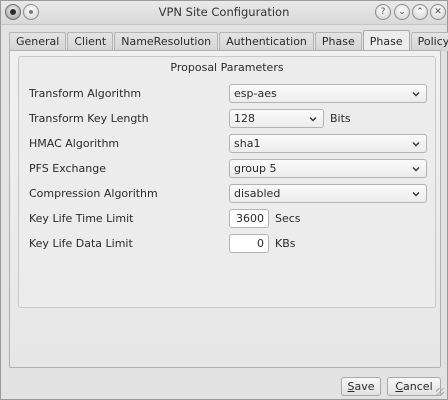 The image size is (448, 400). Describe the element at coordinates (38, 41) in the screenshot. I see `tab-general: General` at that location.